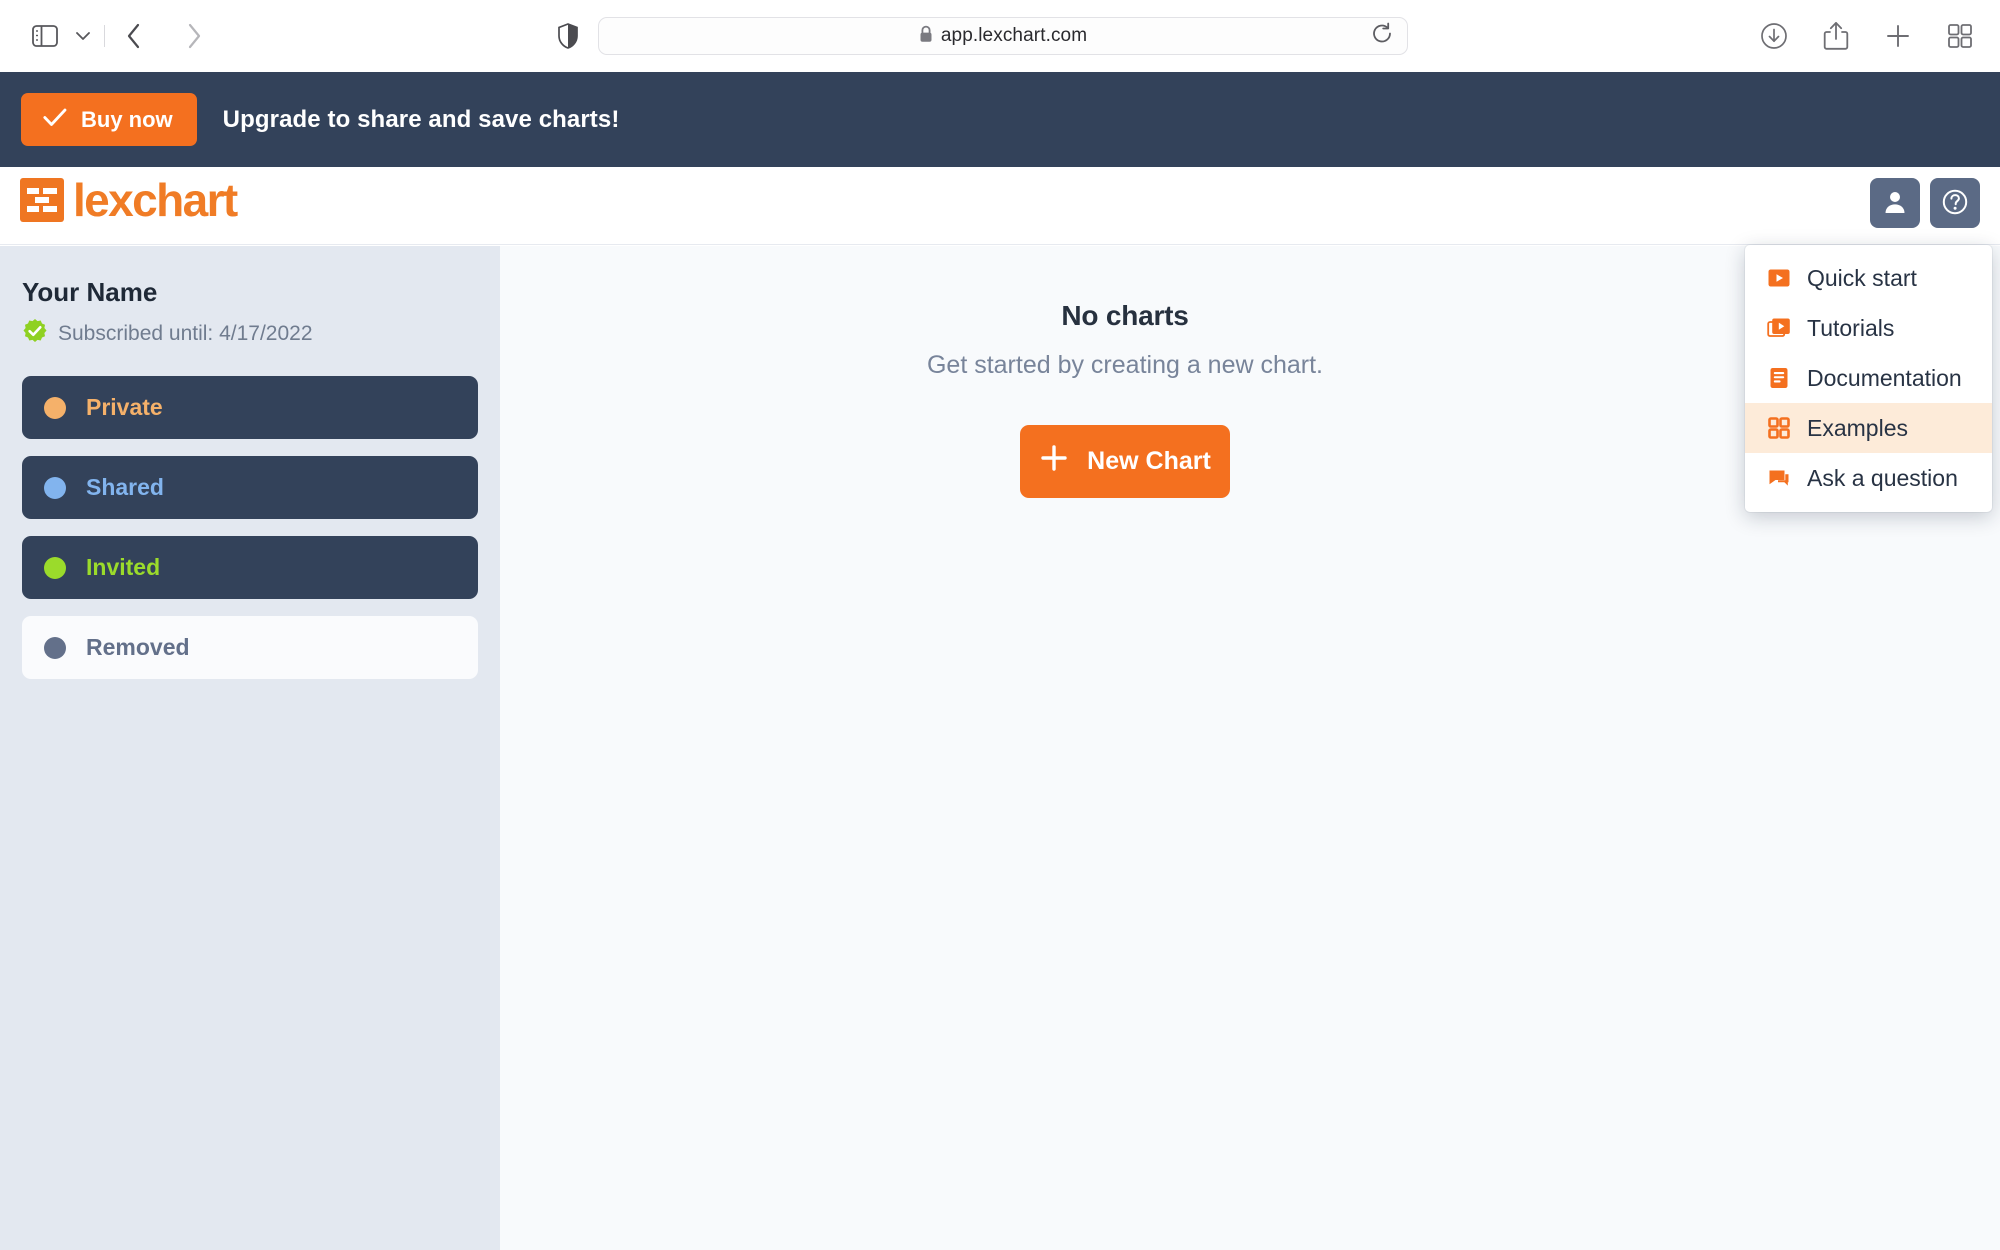 This screenshot has height=1250, width=2000. Describe the element at coordinates (1867, 36) in the screenshot. I see `browser-actions` at that location.